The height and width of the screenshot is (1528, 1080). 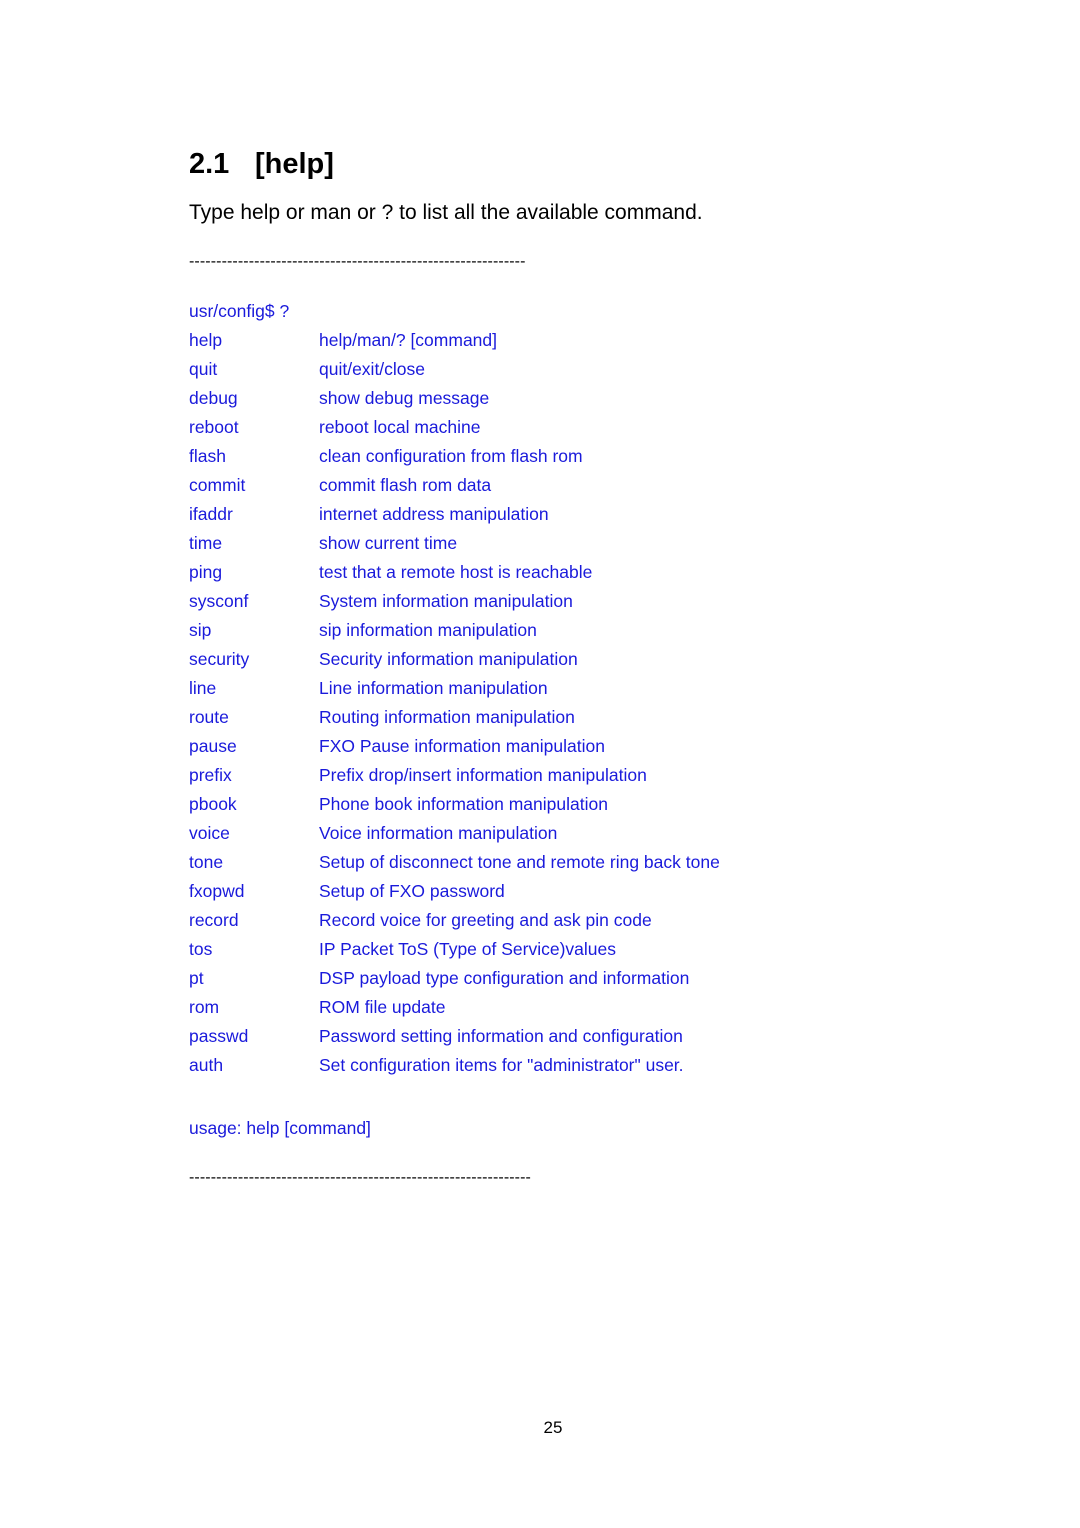 What do you see at coordinates (408, 340) in the screenshot?
I see `command-description: help/man/? [command]` at bounding box center [408, 340].